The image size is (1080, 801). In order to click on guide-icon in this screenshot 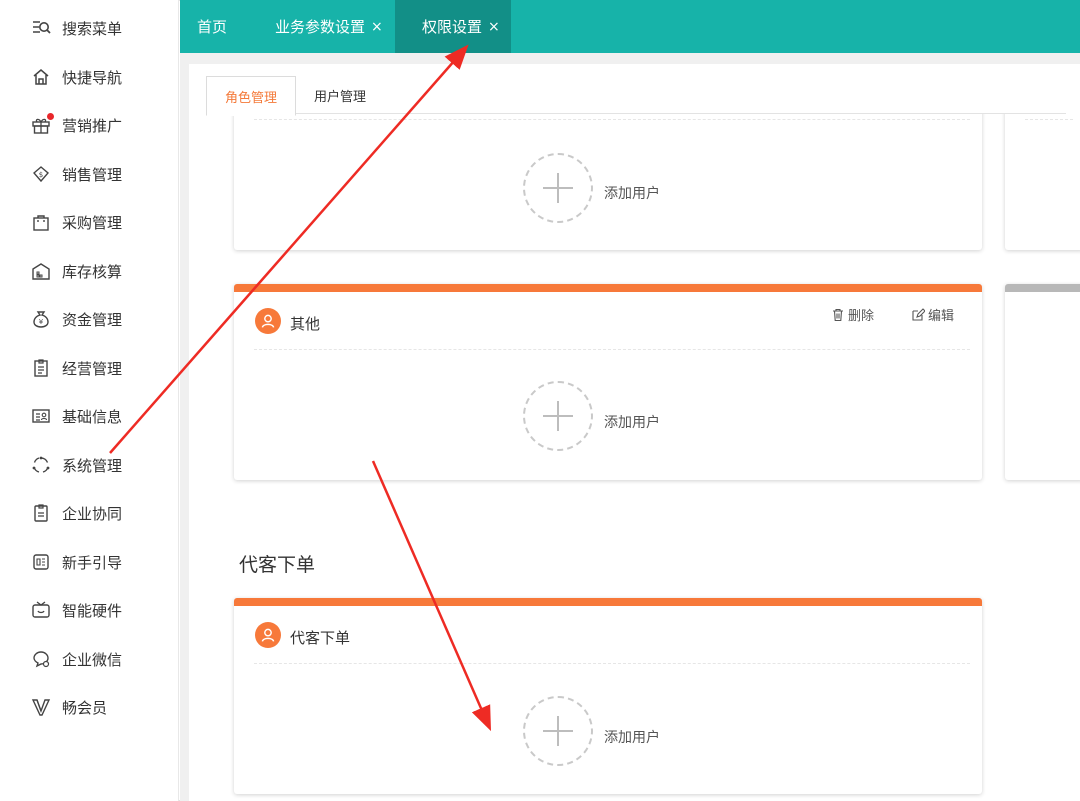, I will do `click(41, 562)`.